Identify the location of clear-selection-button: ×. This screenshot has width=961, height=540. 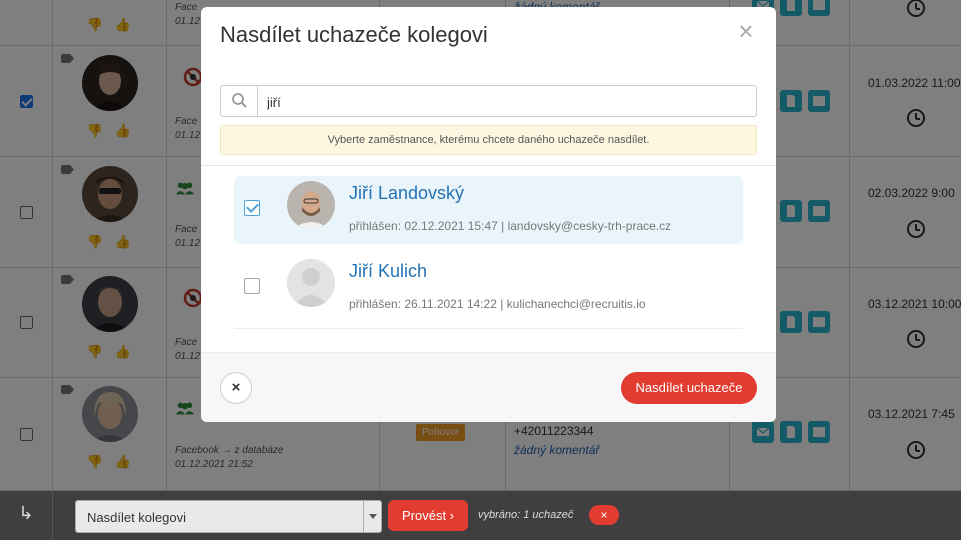
(604, 515).